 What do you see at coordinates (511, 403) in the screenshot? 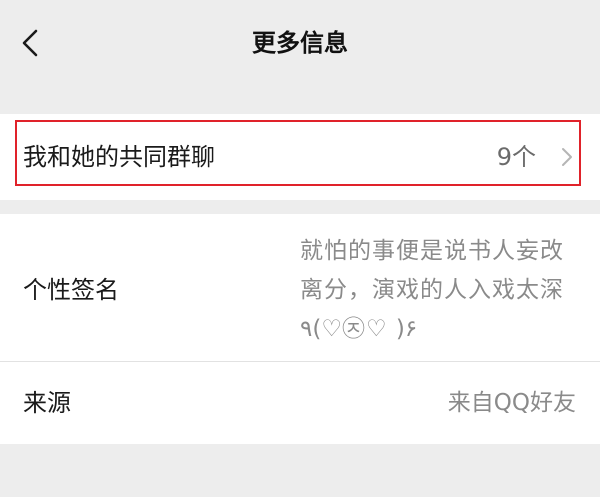
I see `source-value: 来自QQ好友` at bounding box center [511, 403].